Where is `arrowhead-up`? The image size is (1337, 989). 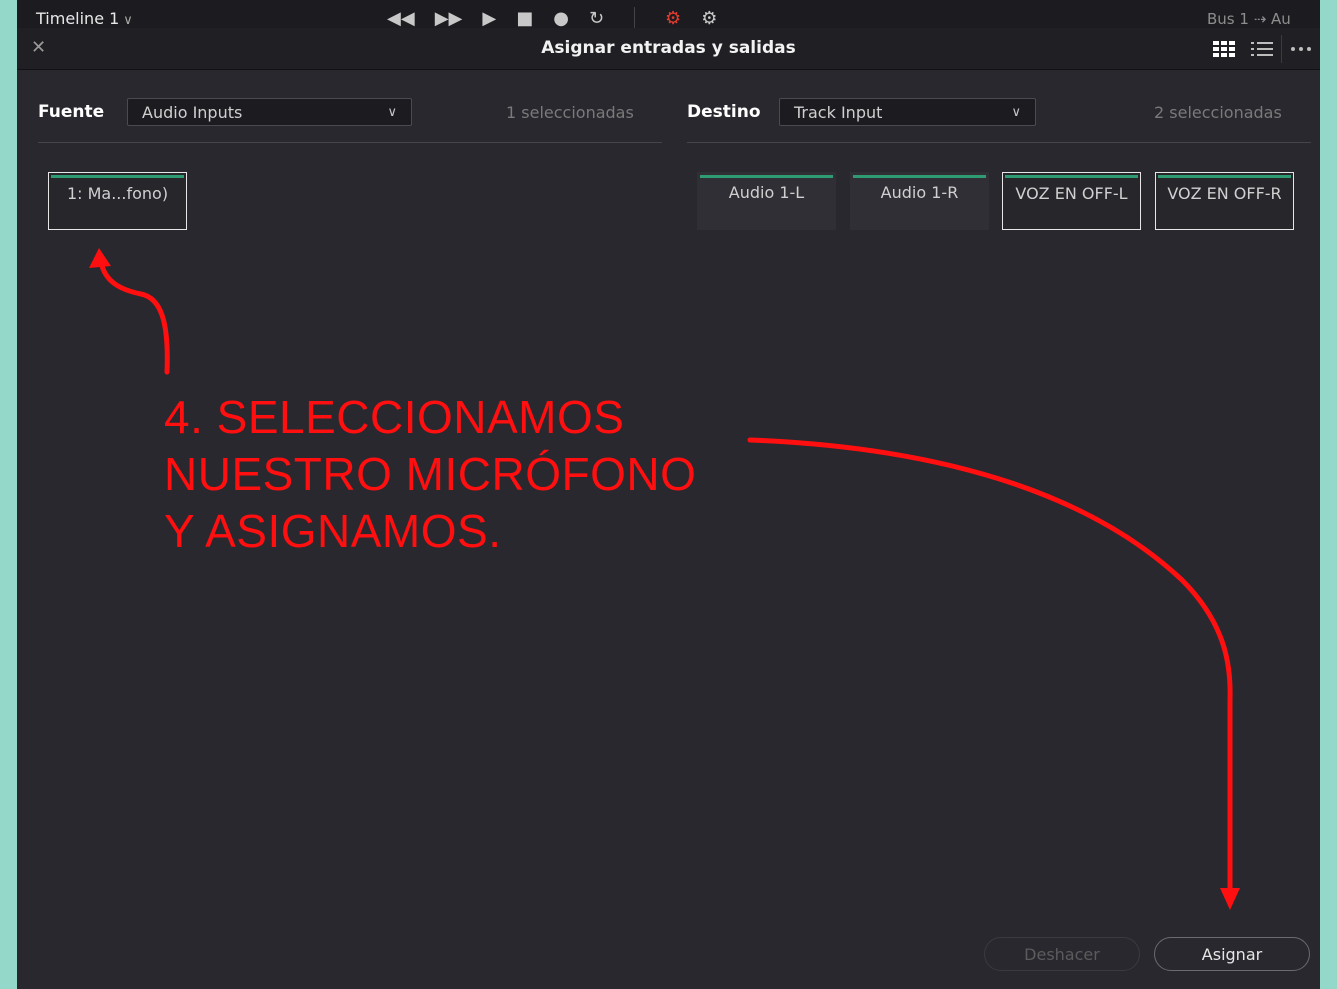 arrowhead-up is located at coordinates (100, 258).